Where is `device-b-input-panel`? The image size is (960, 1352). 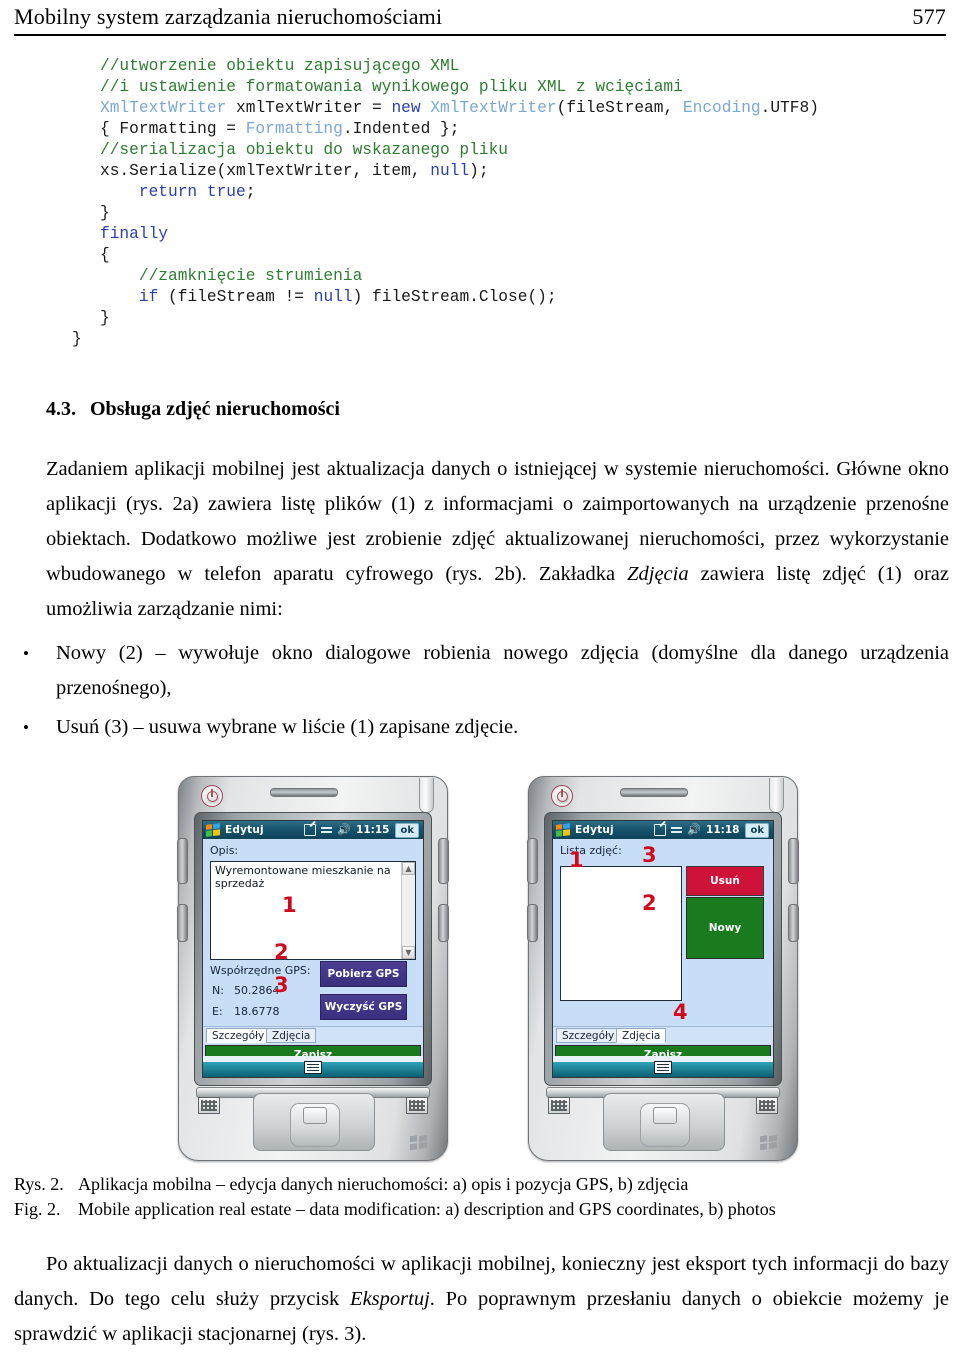 device-b-input-panel is located at coordinates (663, 1066).